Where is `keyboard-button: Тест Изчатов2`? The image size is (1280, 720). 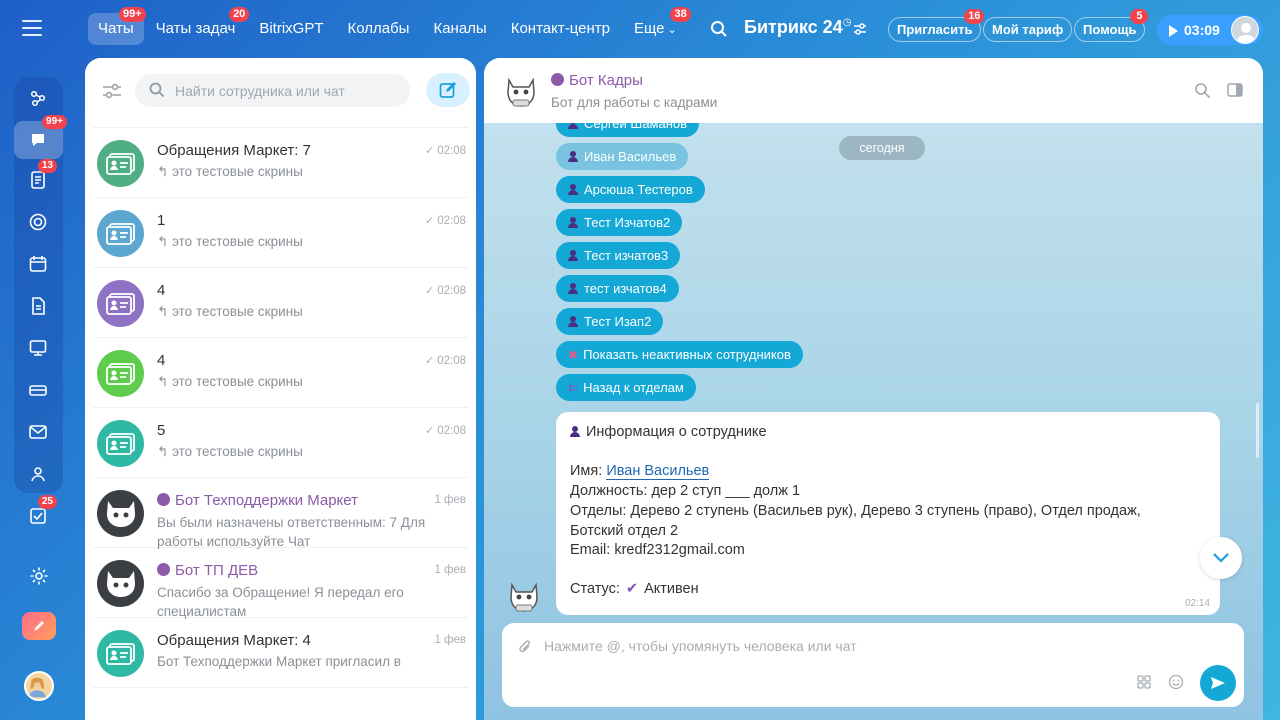
keyboard-button: Тест Изчатов2 is located at coordinates (619, 222).